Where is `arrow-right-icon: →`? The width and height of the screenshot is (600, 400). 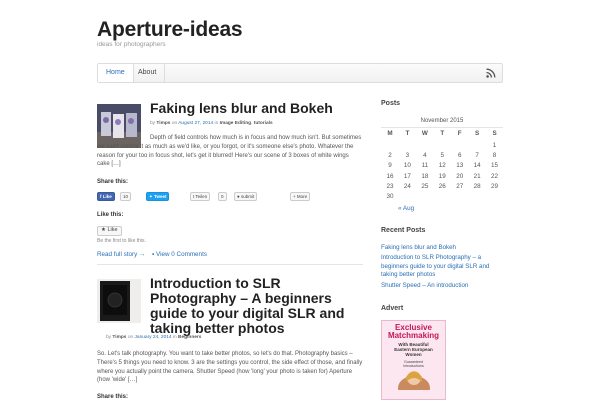
arrow-right-icon: → is located at coordinates (142, 254).